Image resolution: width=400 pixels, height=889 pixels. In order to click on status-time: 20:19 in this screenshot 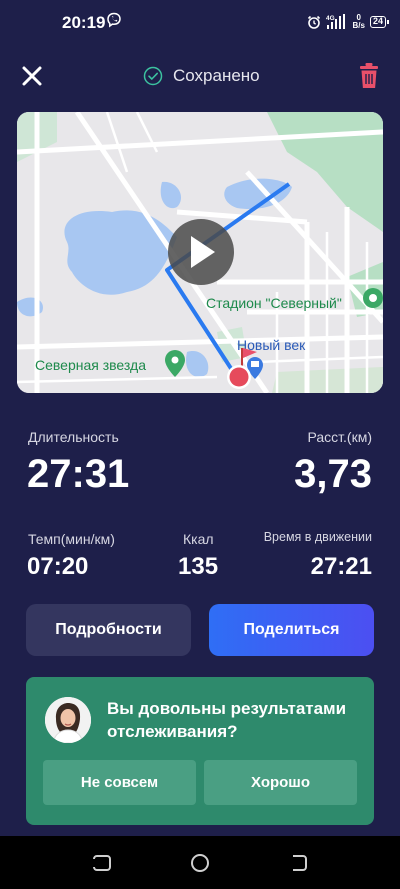, I will do `click(84, 22)`.